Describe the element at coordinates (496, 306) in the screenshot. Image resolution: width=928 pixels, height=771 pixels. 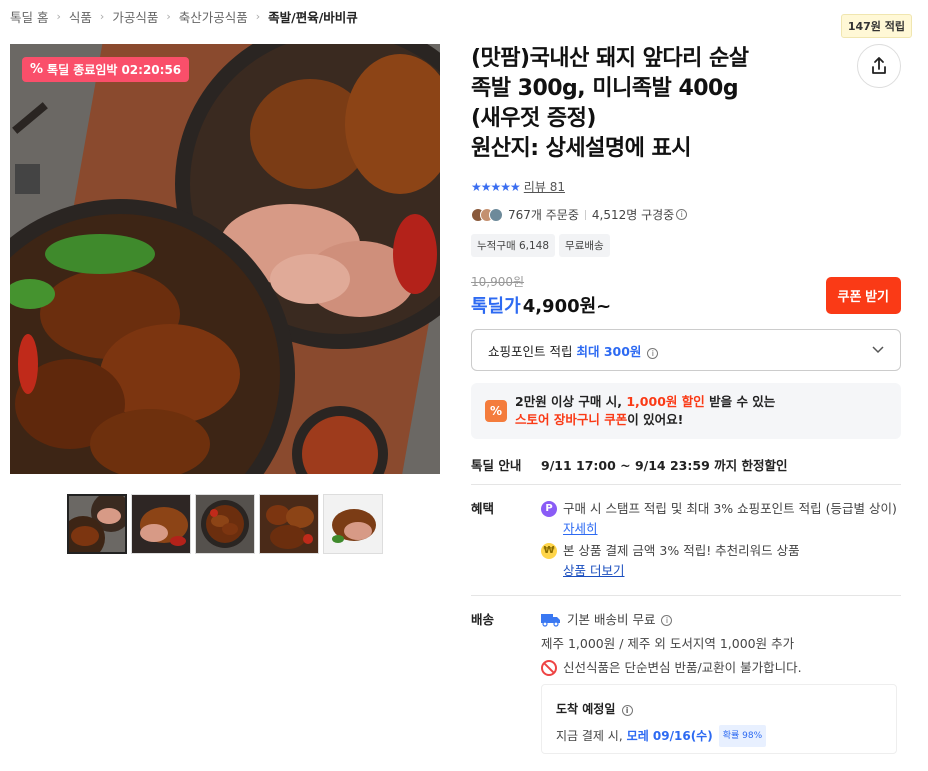
I see `sale-label: 톡딜가` at that location.